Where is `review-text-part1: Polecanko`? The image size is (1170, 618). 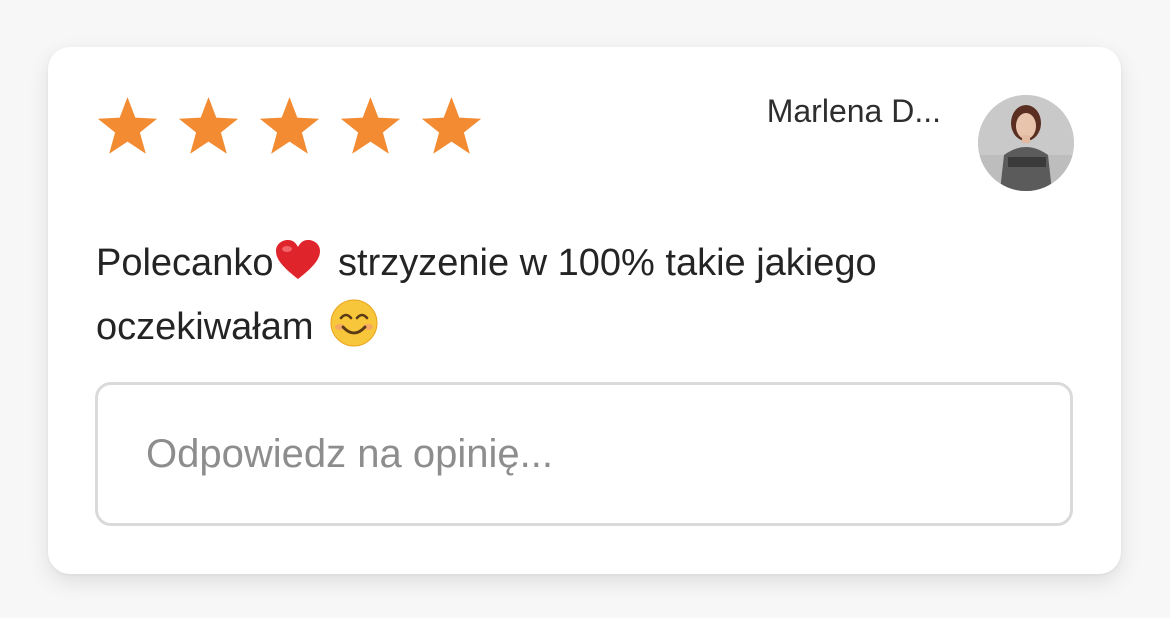
review-text-part1: Polecanko is located at coordinates (185, 263).